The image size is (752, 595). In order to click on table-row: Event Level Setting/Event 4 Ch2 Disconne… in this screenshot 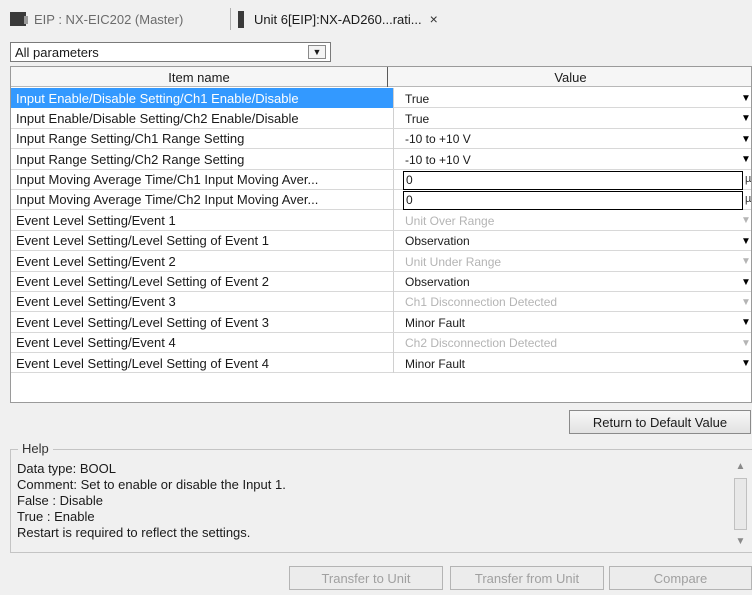, I will do `click(381, 343)`.